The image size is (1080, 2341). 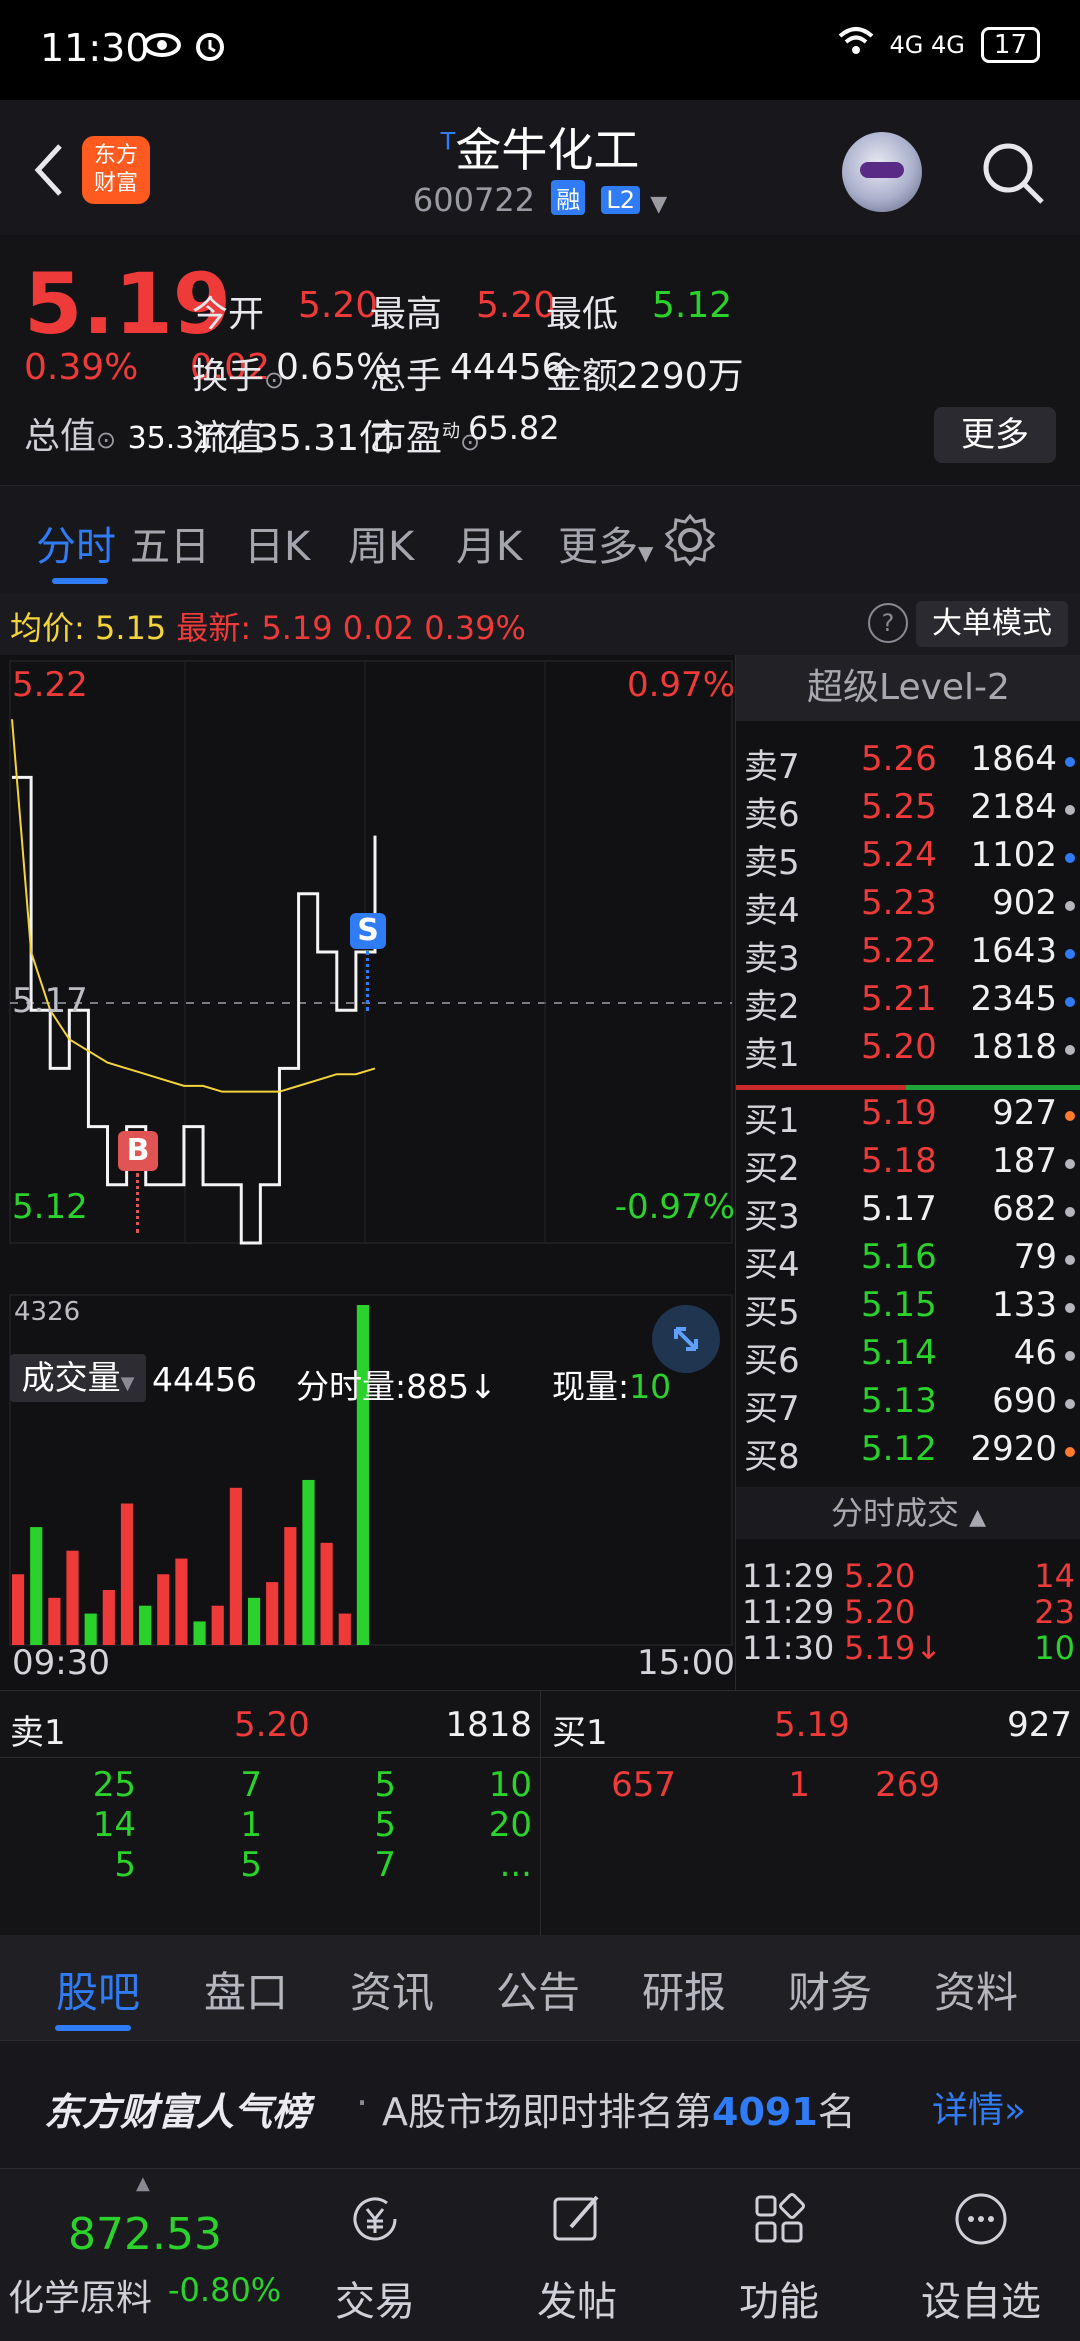 What do you see at coordinates (981, 2255) in the screenshot?
I see `nav-add-watchlist: 设自选` at bounding box center [981, 2255].